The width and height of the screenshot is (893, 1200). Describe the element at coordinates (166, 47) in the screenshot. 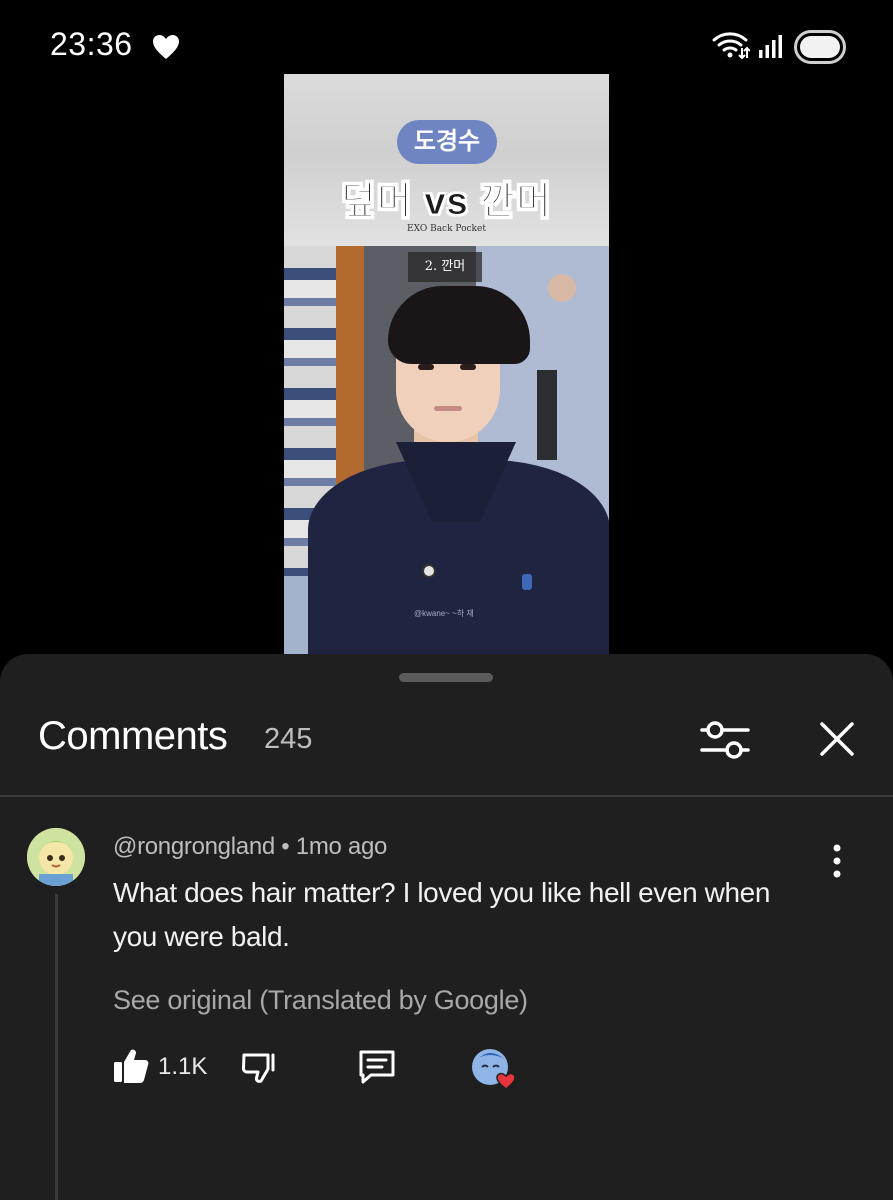

I see `heart-icon` at that location.